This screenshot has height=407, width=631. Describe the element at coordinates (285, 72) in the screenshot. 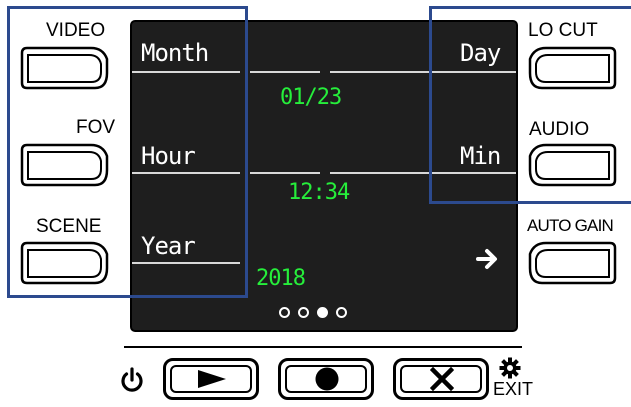

I see `date-divider-left` at that location.